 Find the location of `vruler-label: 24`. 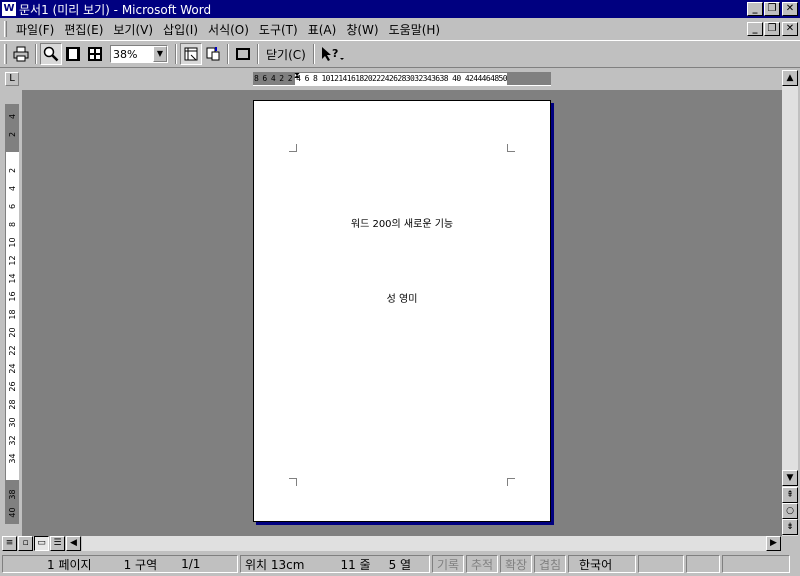

vruler-label: 24 is located at coordinates (12, 368).